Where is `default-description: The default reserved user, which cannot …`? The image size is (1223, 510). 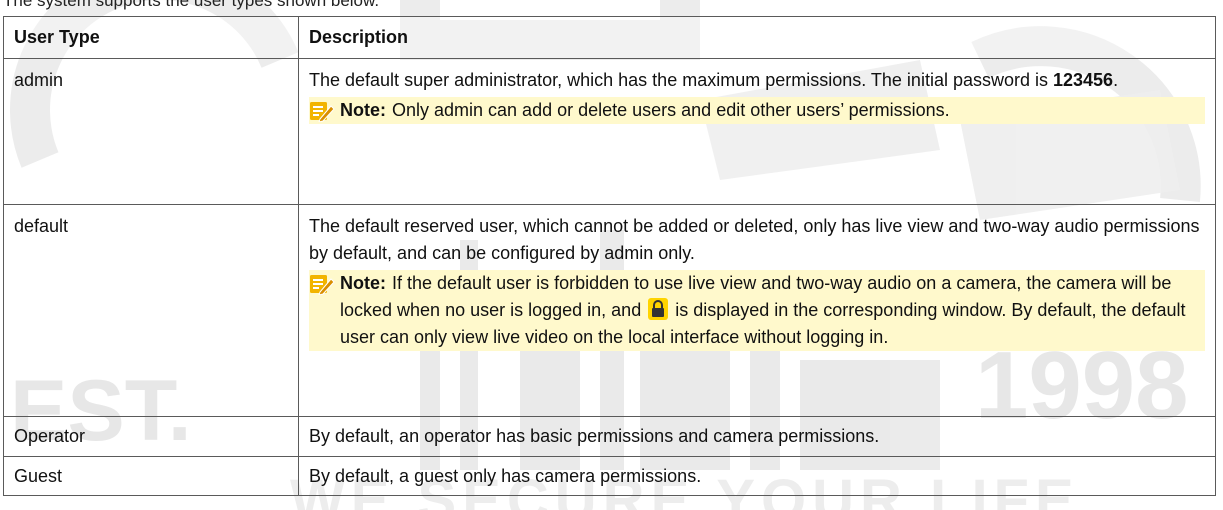 default-description: The default reserved user, which cannot … is located at coordinates (754, 239).